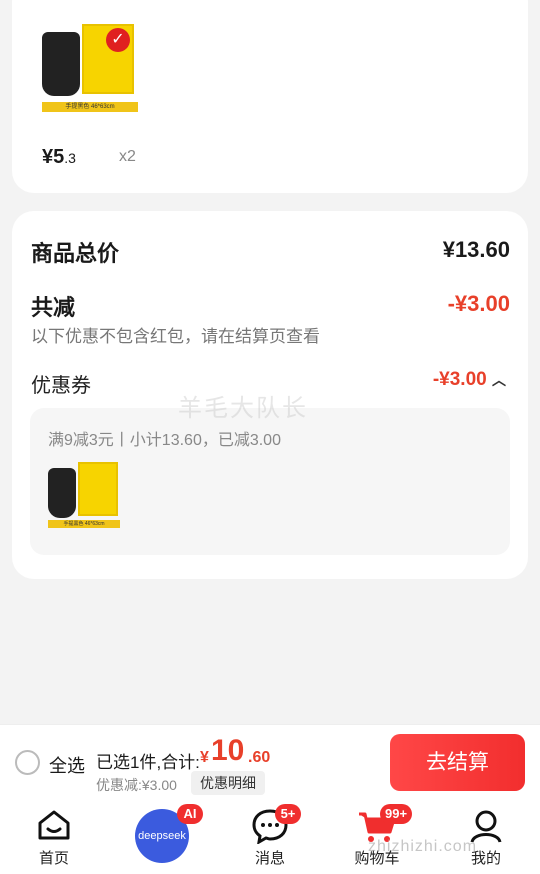 The image size is (540, 874). What do you see at coordinates (61, 386) in the screenshot?
I see `coupon-label: 优惠券` at bounding box center [61, 386].